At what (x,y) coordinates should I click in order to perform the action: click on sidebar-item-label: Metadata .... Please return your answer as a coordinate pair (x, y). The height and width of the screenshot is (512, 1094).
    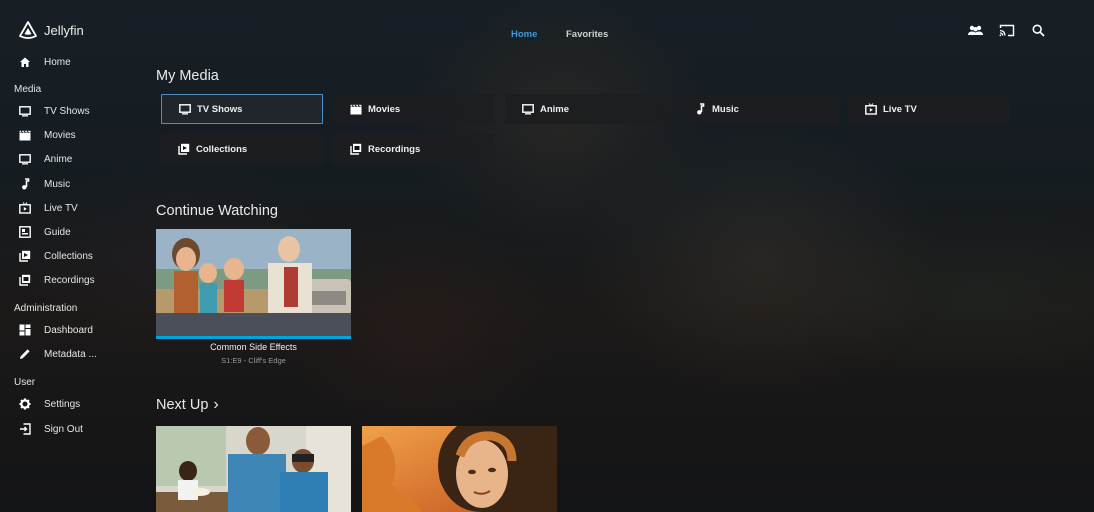
    Looking at the image, I should click on (70, 354).